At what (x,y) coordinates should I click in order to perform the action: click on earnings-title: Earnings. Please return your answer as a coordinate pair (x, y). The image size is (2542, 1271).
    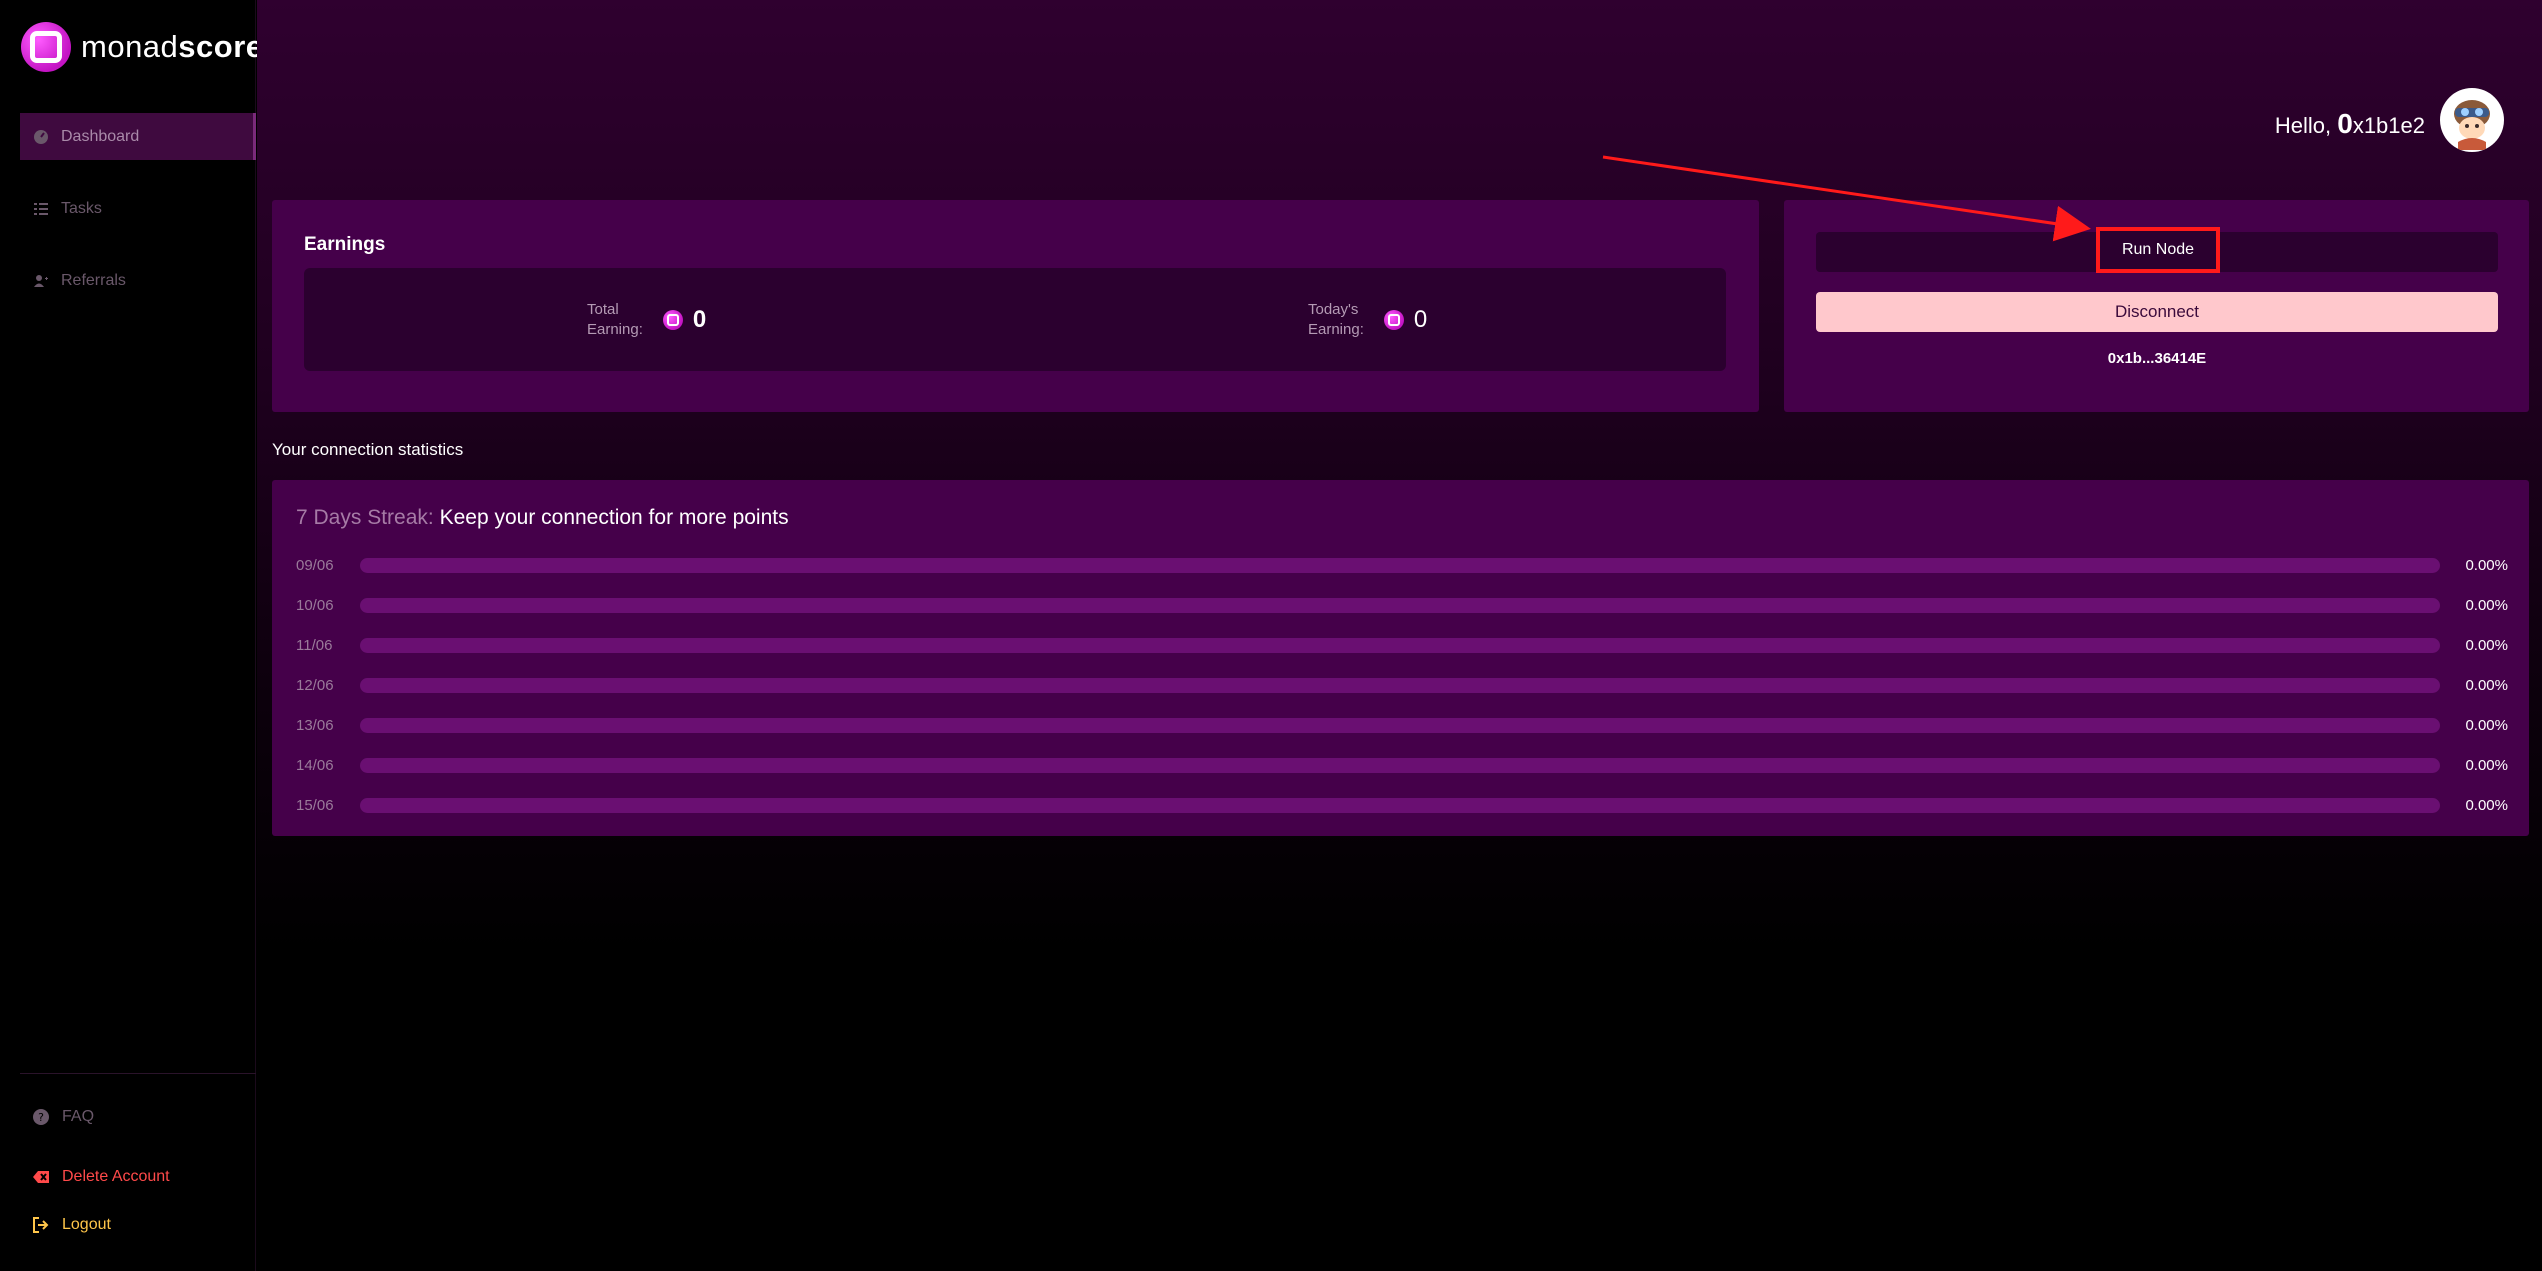
    Looking at the image, I should click on (345, 244).